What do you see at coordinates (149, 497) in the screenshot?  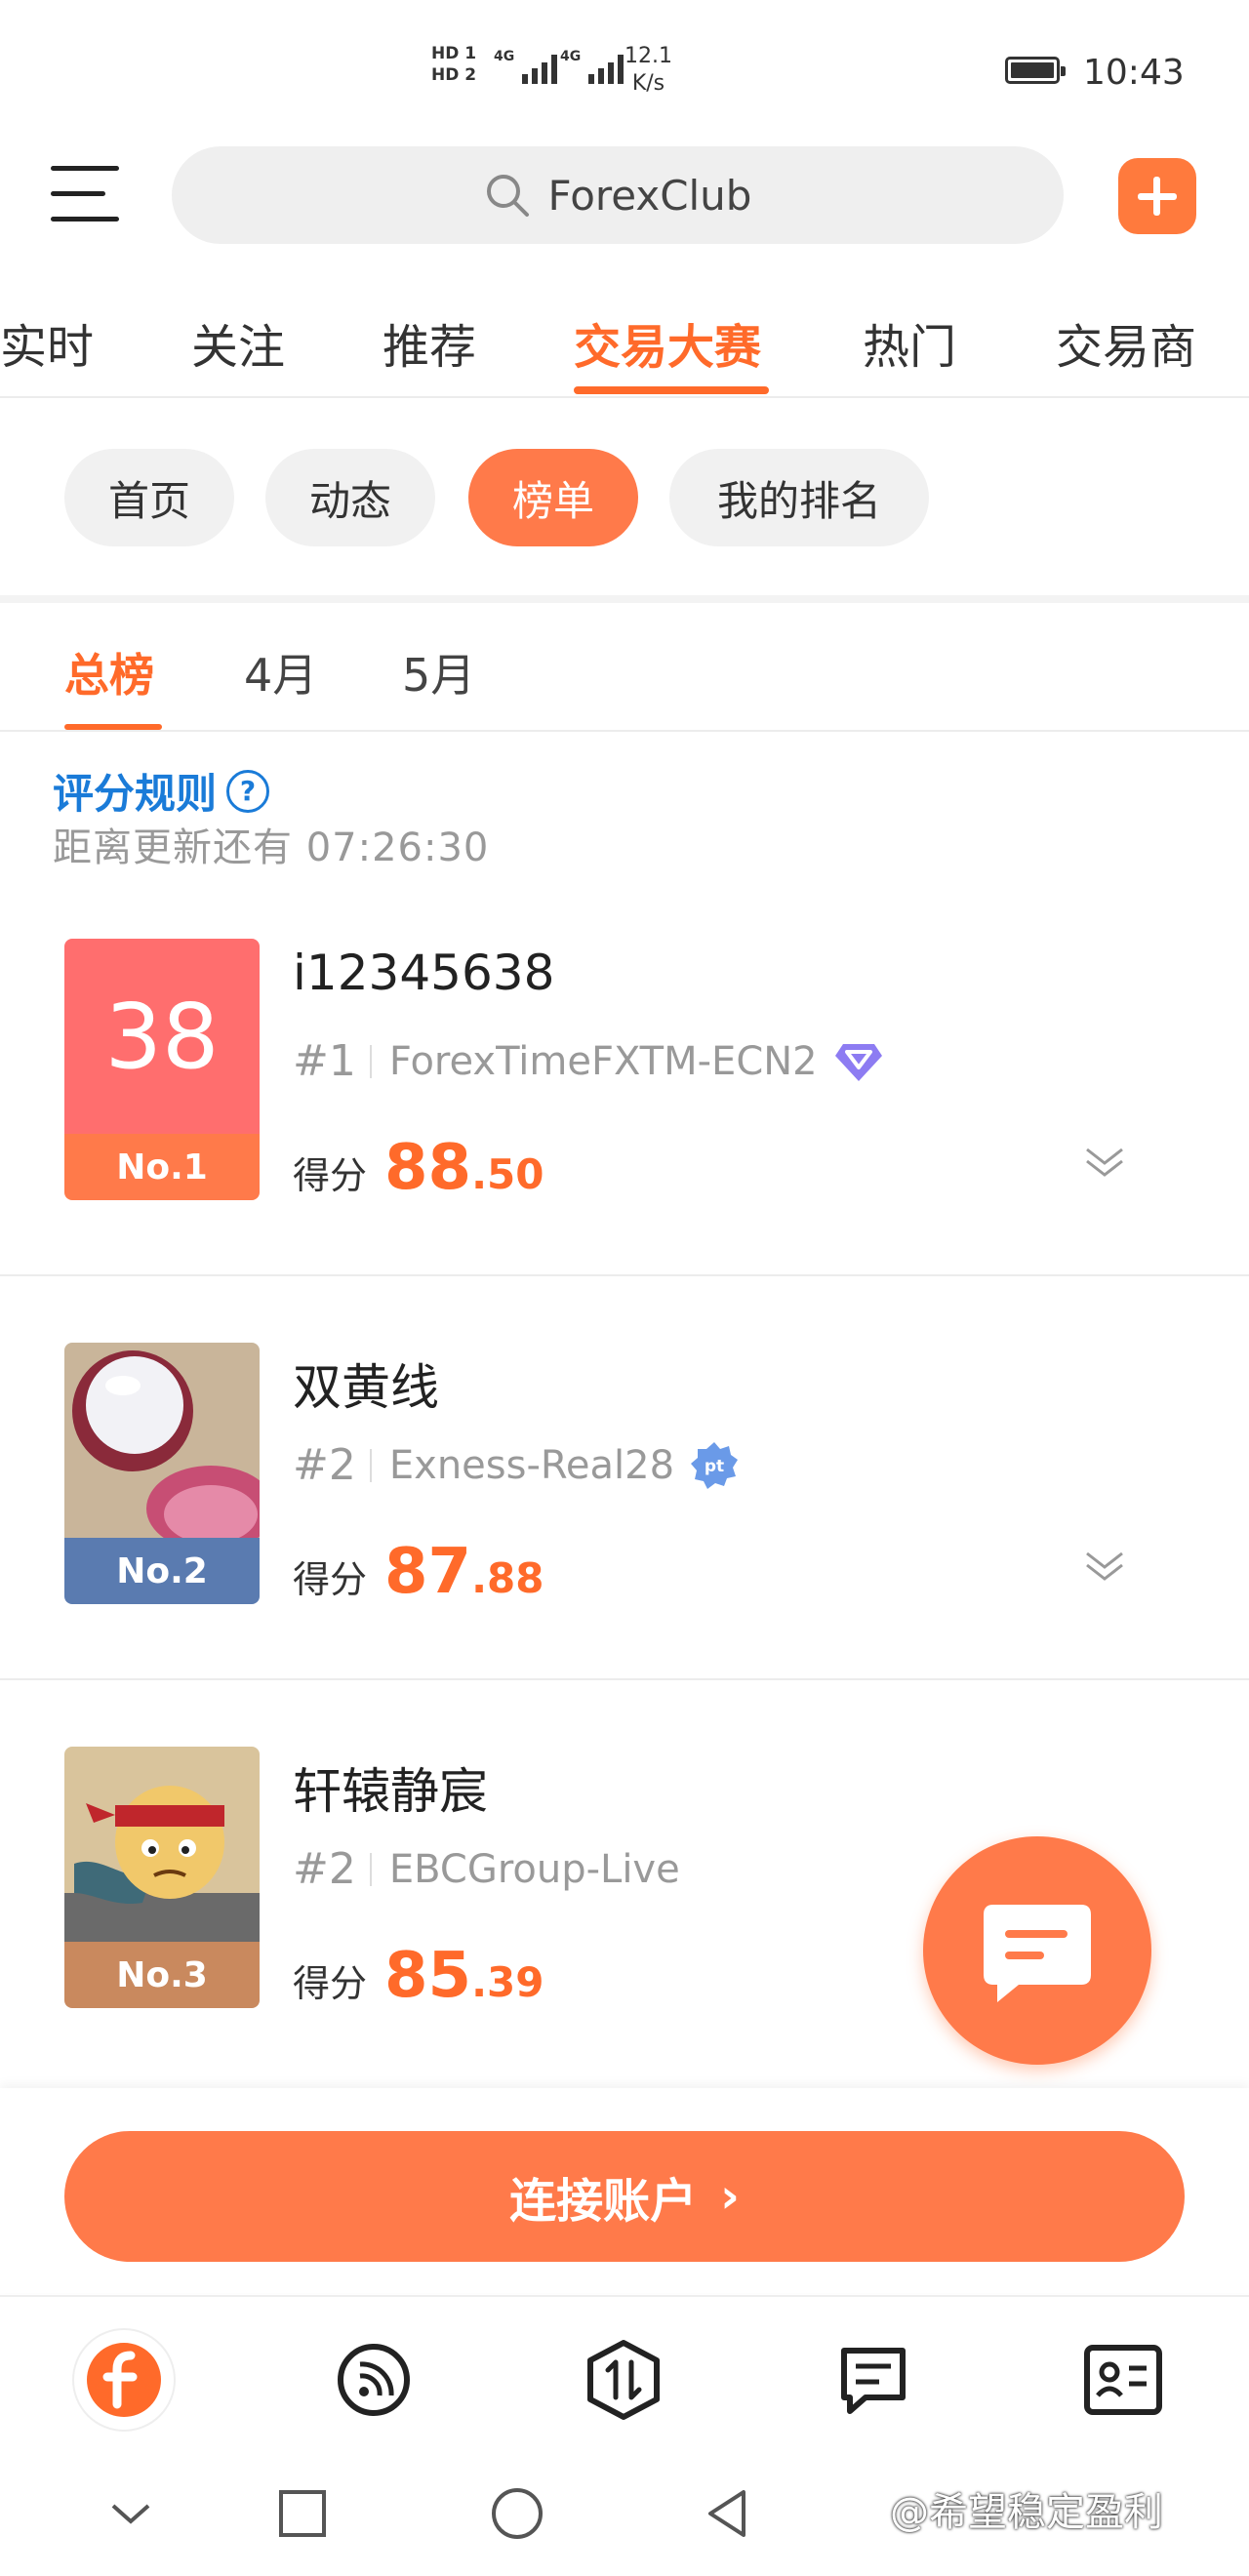 I see `chip-home: 首页` at bounding box center [149, 497].